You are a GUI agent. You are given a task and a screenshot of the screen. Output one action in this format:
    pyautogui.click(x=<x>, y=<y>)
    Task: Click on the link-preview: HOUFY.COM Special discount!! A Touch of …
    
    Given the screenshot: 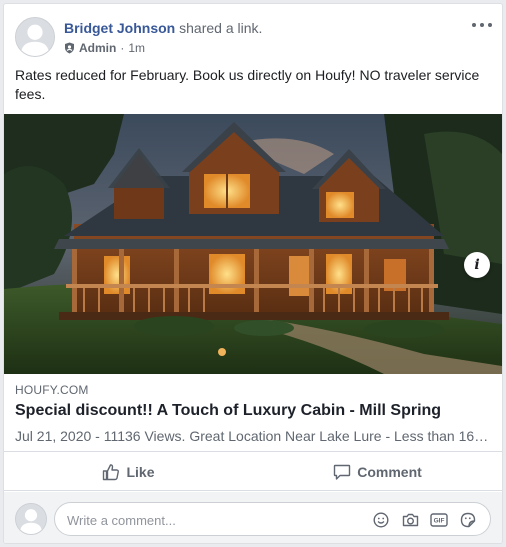 What is the action you would take?
    pyautogui.click(x=253, y=413)
    